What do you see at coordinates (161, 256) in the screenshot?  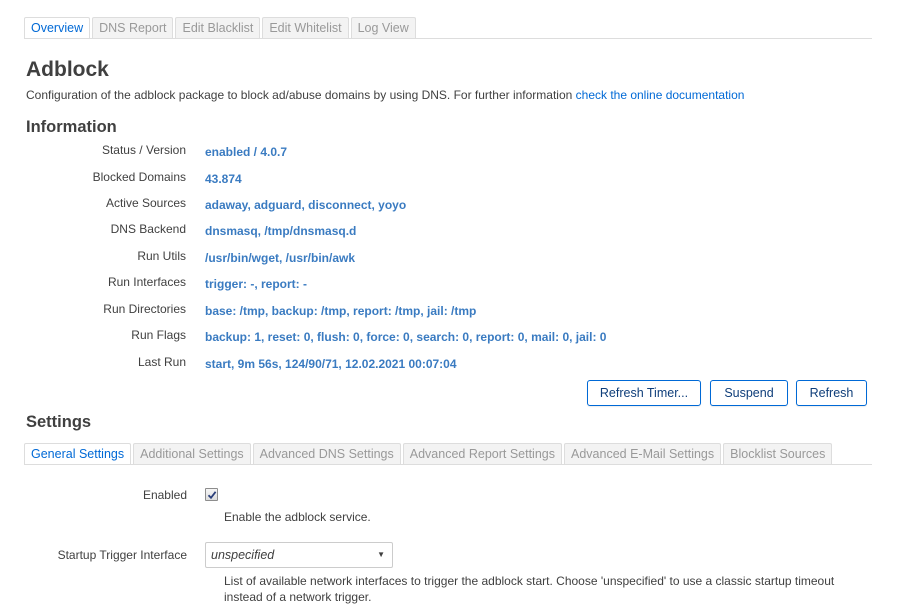 I see `info-label: Run Utils` at bounding box center [161, 256].